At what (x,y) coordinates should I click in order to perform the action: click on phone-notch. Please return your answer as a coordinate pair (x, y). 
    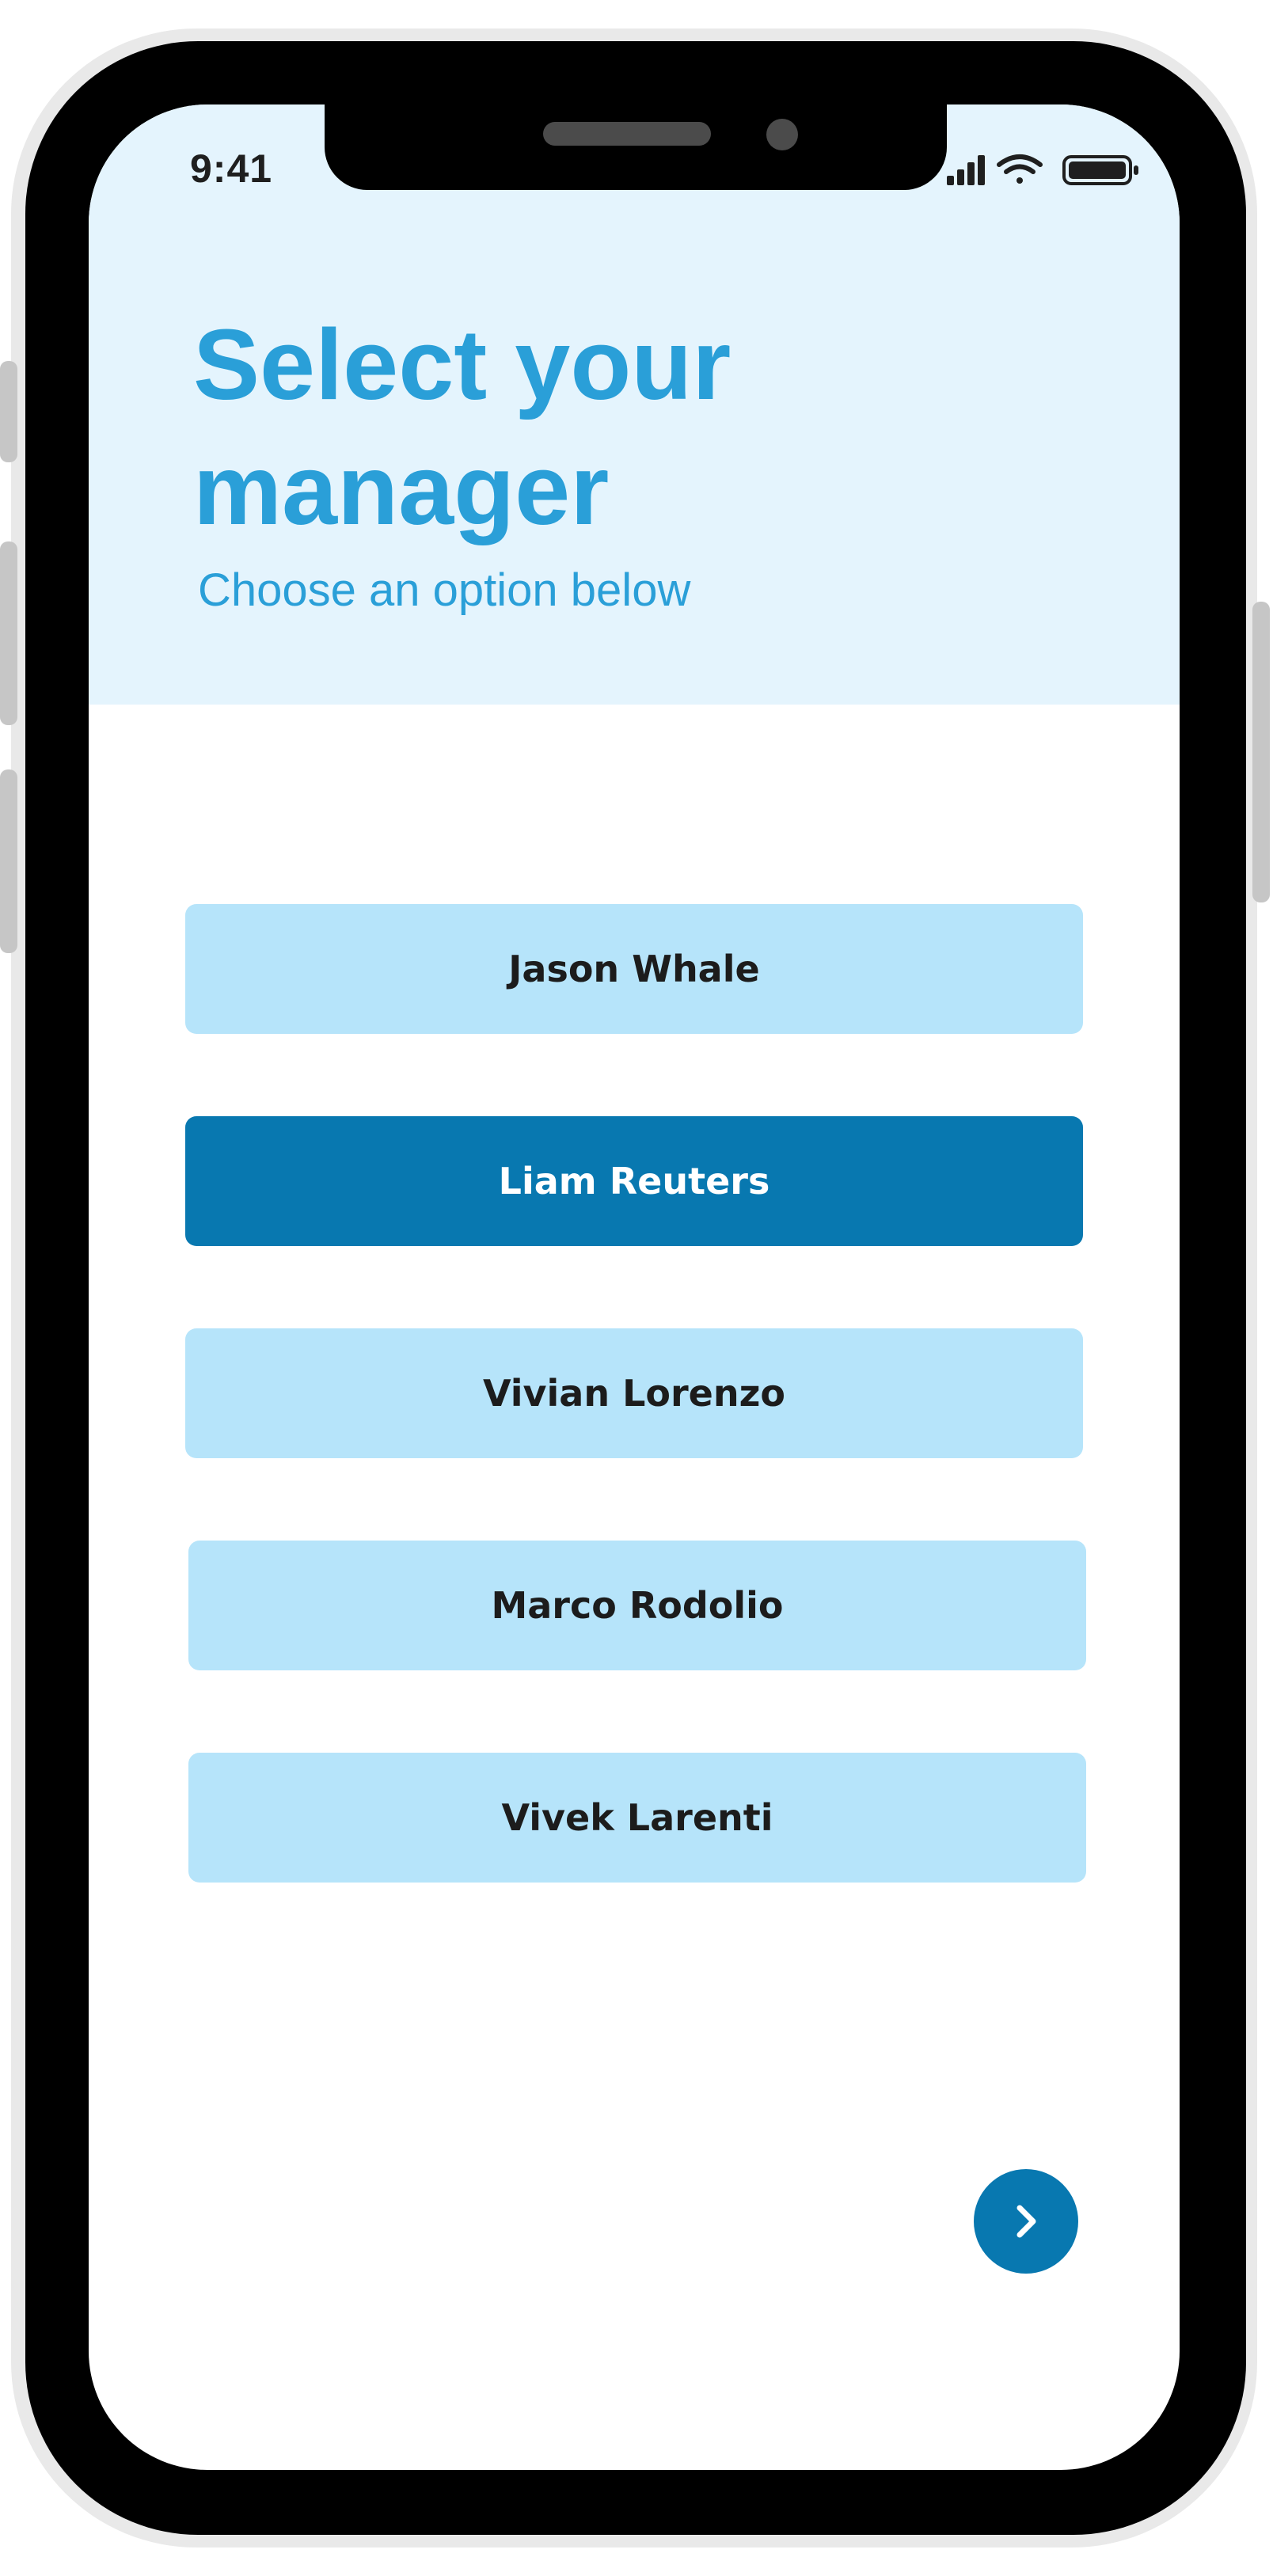
    Looking at the image, I should click on (636, 147).